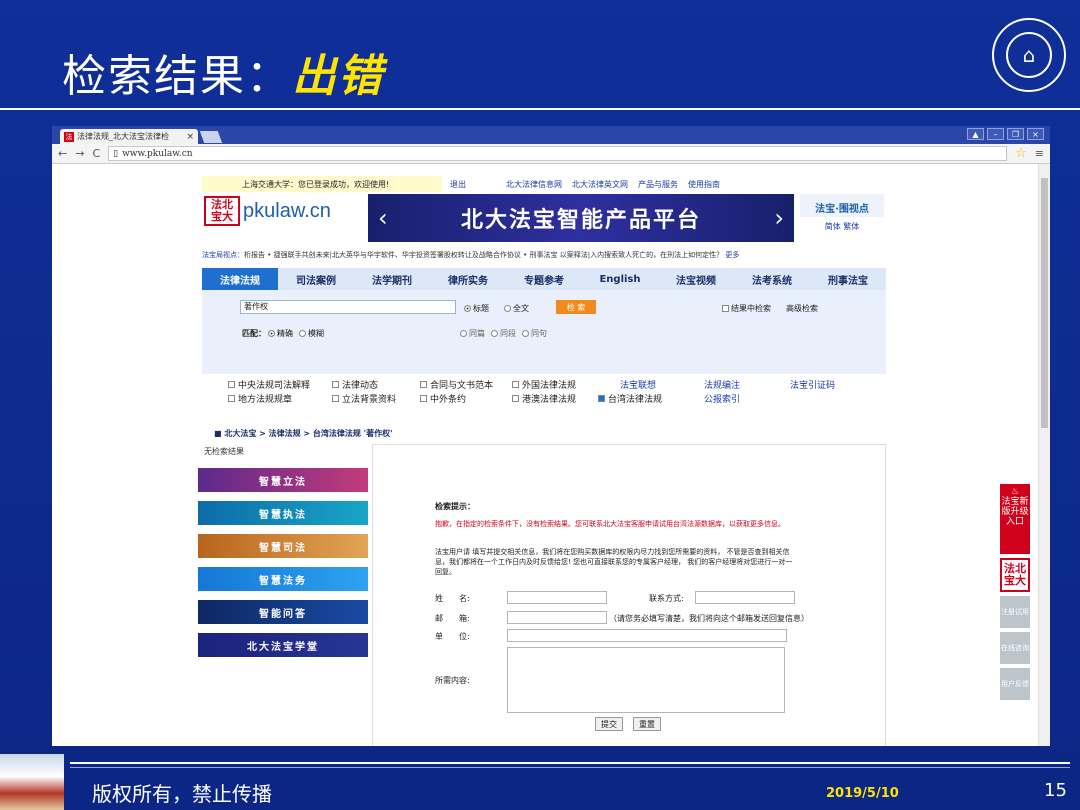  What do you see at coordinates (772, 279) in the screenshot?
I see `nav-exam: 法考系统` at bounding box center [772, 279].